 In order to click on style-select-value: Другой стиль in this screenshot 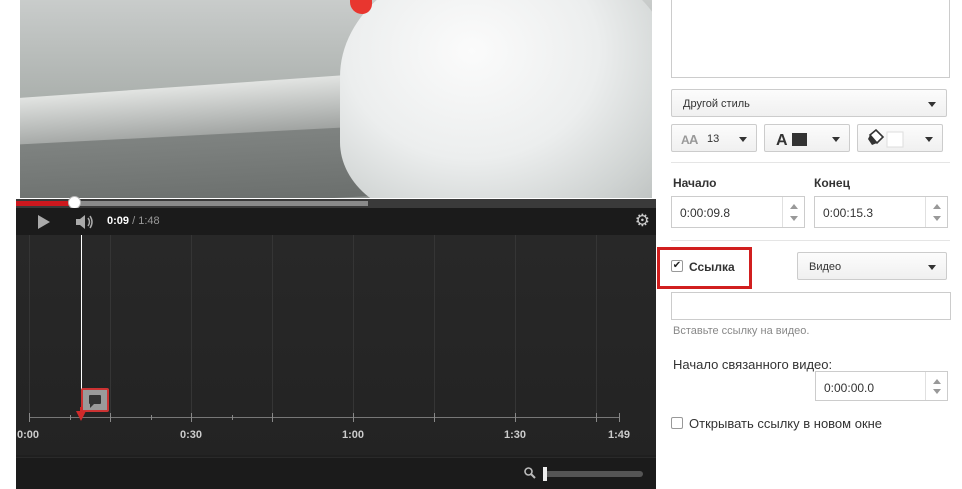, I will do `click(716, 104)`.